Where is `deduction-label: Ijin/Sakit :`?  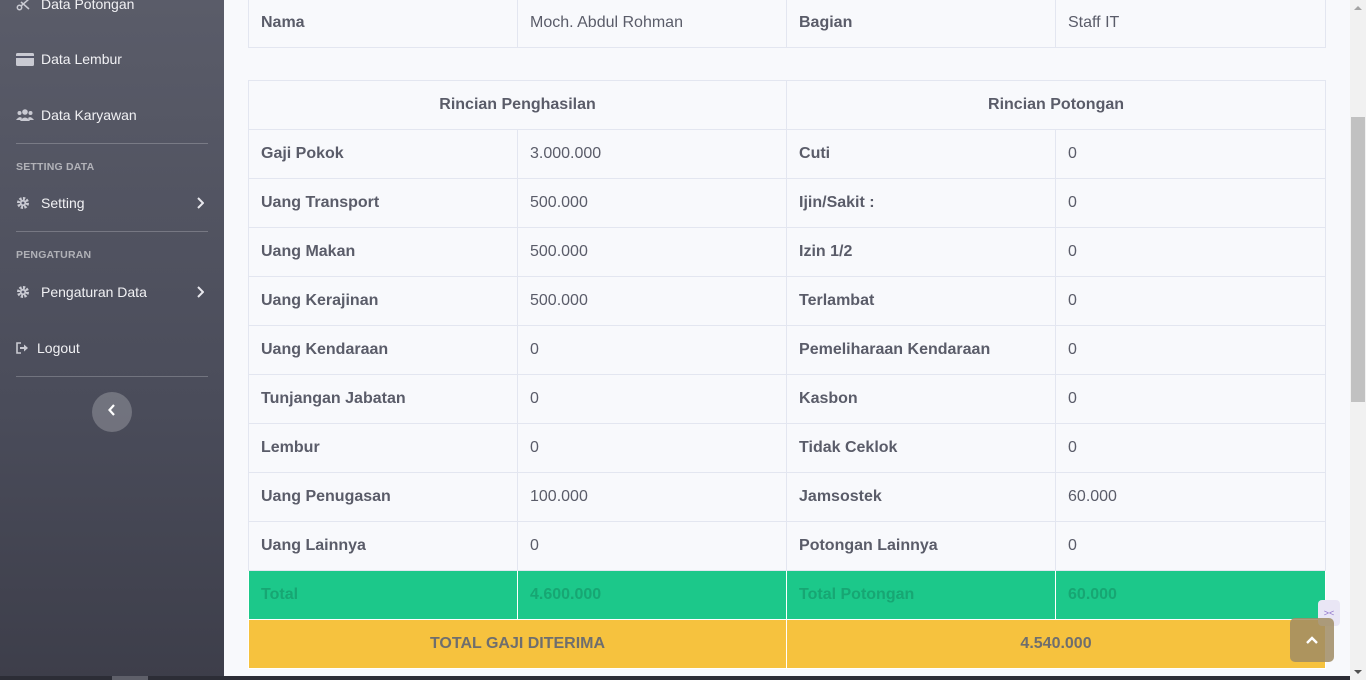 deduction-label: Ijin/Sakit : is located at coordinates (921, 203).